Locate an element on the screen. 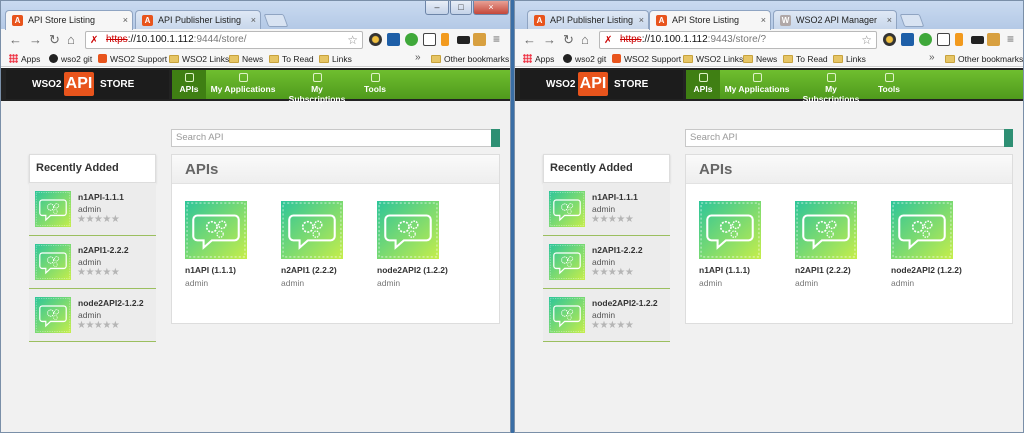 This screenshot has width=1024, height=433. address-bar: ✗ https://10.100.1.112:9443/store/? ☆ is located at coordinates (738, 40).